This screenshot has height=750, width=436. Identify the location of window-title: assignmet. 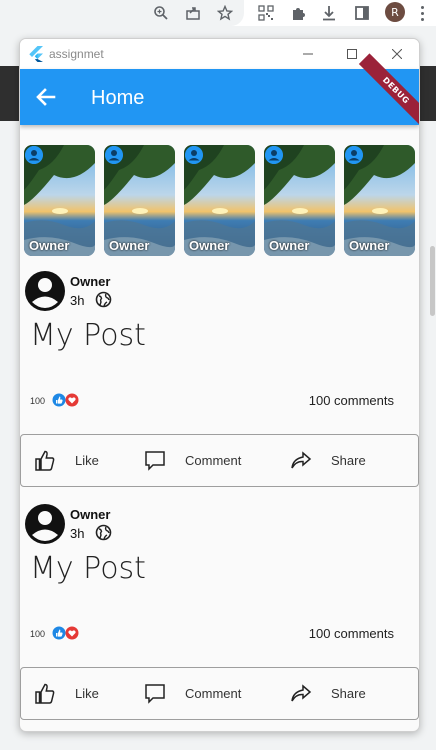
(76, 54).